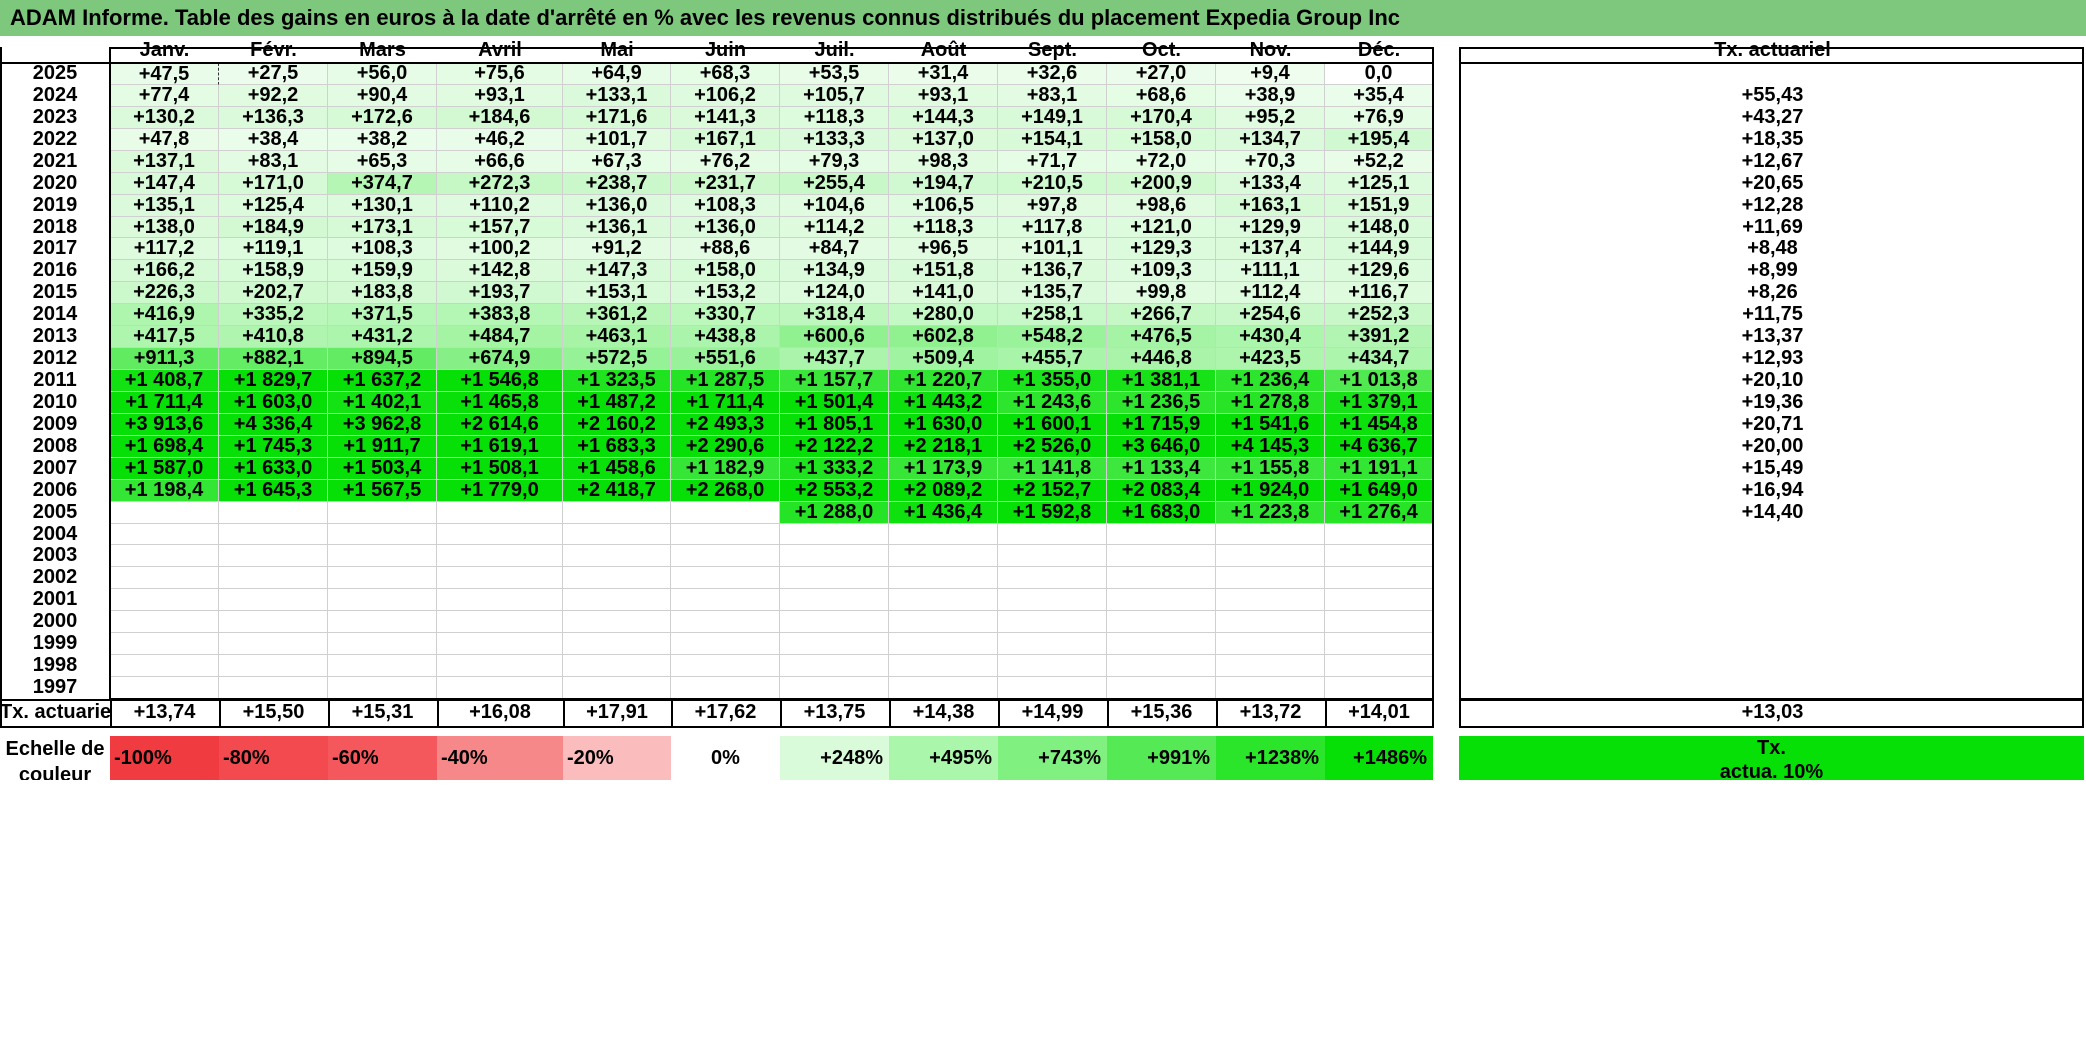  Describe the element at coordinates (725, 117) in the screenshot. I see `table-cell: +141,3` at that location.